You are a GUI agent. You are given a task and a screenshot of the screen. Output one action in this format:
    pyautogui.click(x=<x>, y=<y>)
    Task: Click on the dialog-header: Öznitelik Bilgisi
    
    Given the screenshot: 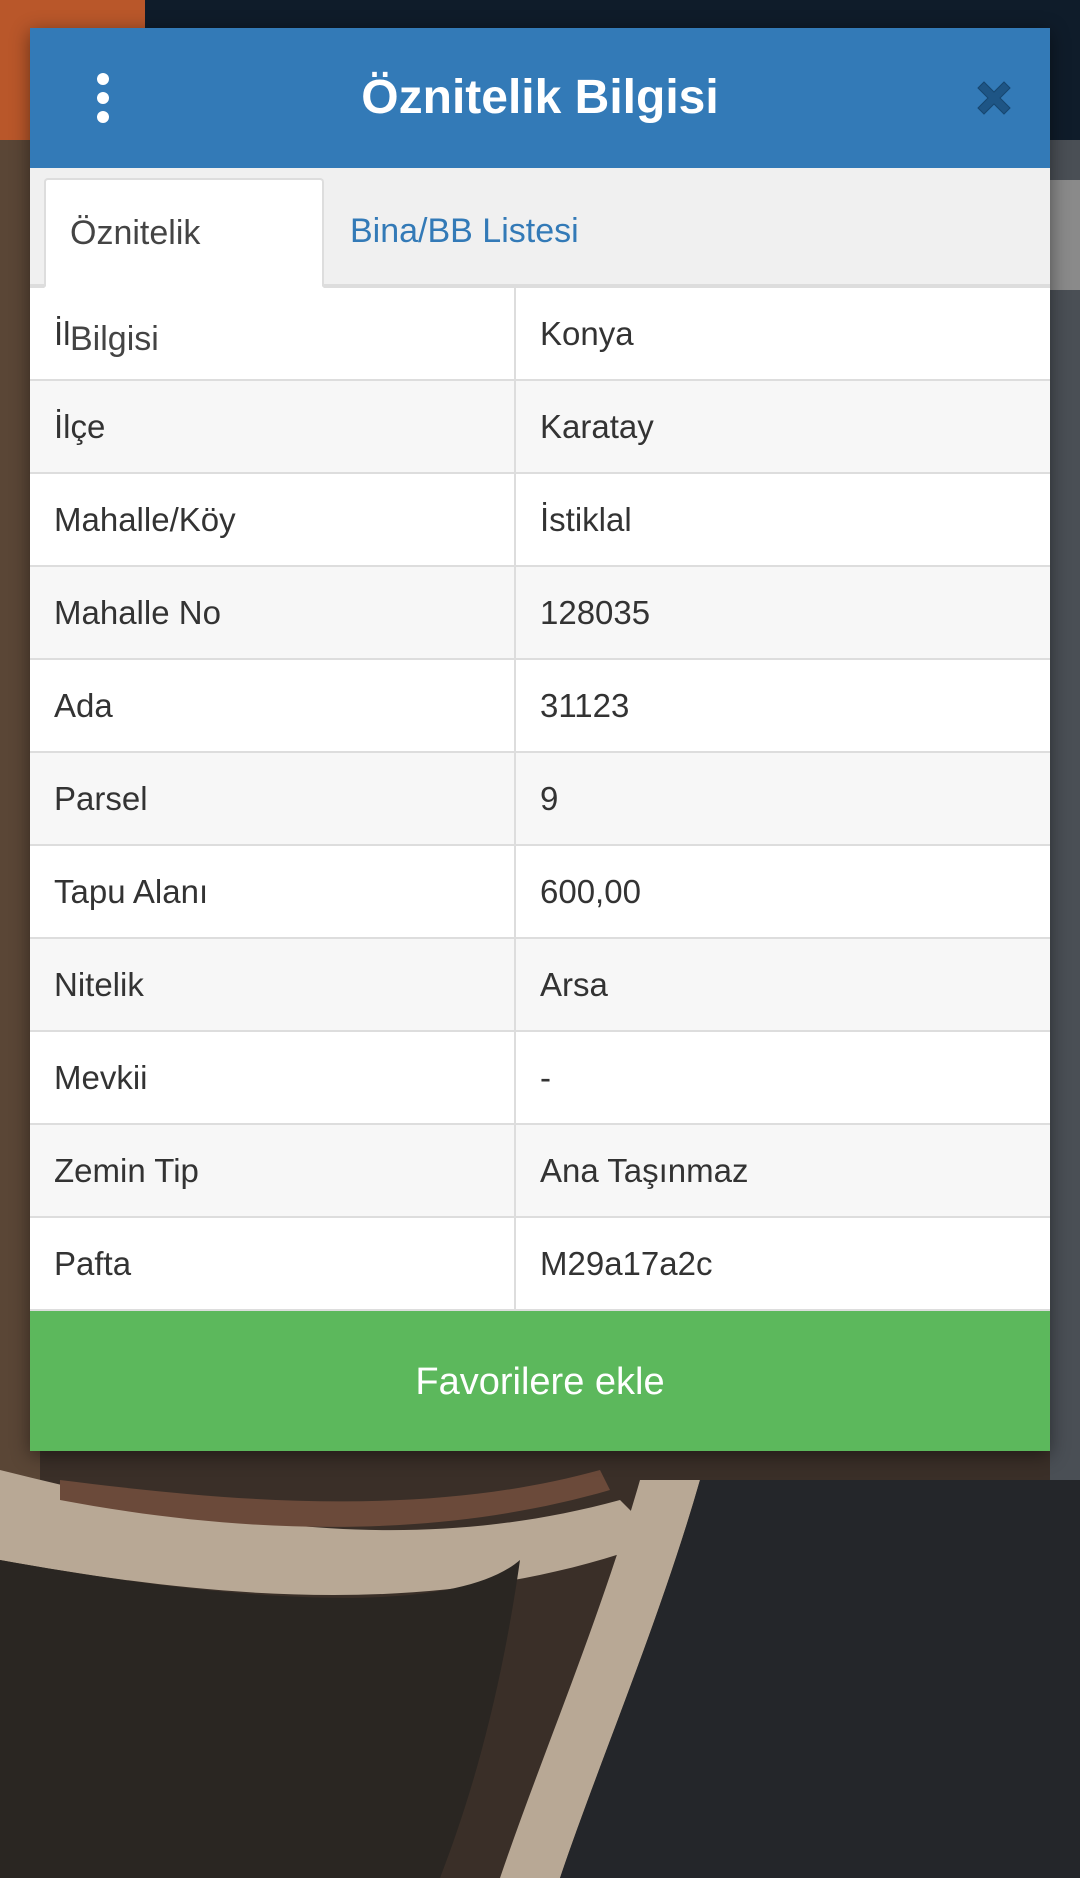 What is the action you would take?
    pyautogui.click(x=540, y=98)
    